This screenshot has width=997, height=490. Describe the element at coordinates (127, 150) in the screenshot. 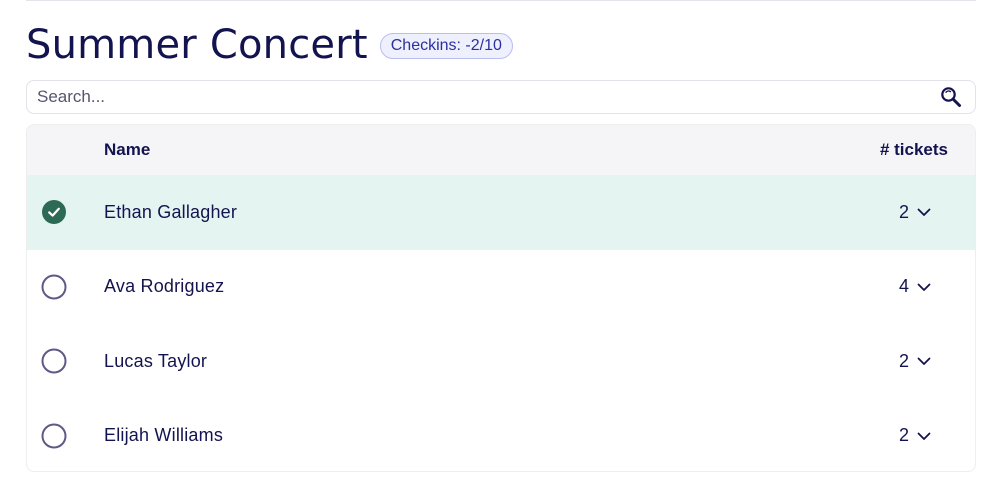

I see `column-header-name: Name` at that location.